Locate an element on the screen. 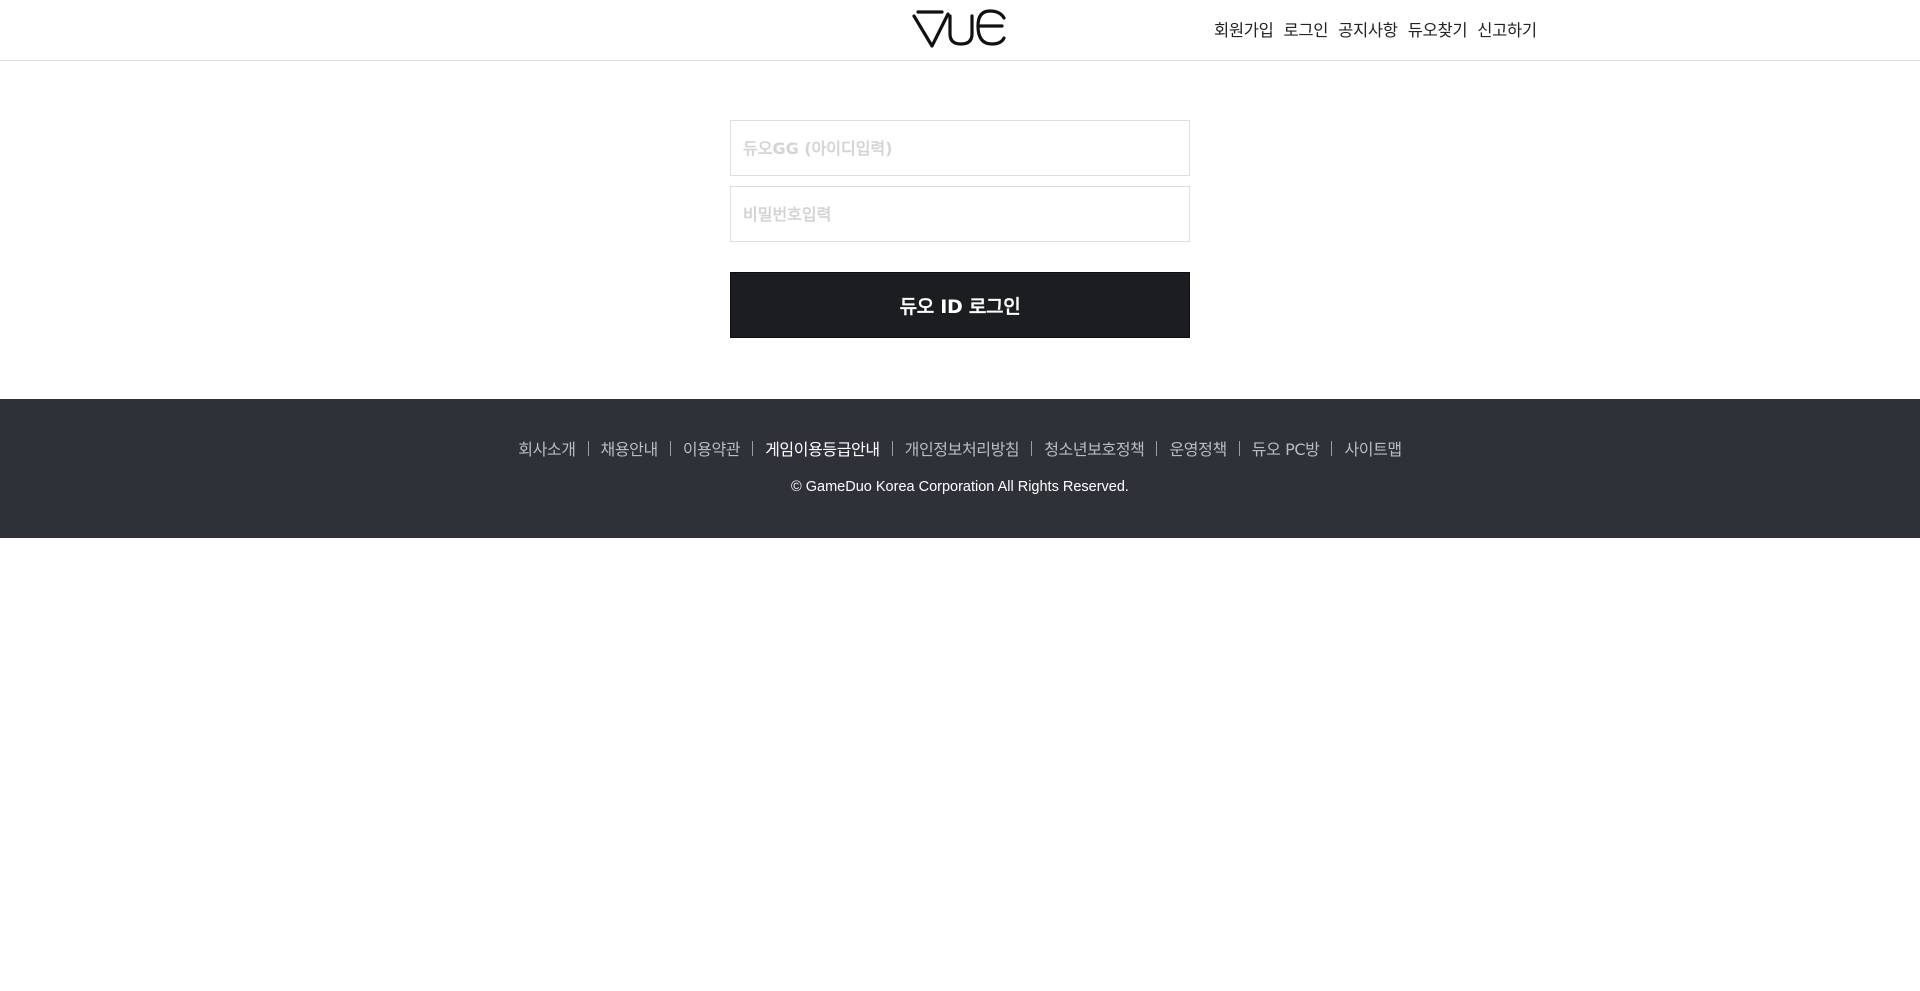 This screenshot has height=991, width=1920. login-button: 듀오 ID 로그인 is located at coordinates (960, 305).